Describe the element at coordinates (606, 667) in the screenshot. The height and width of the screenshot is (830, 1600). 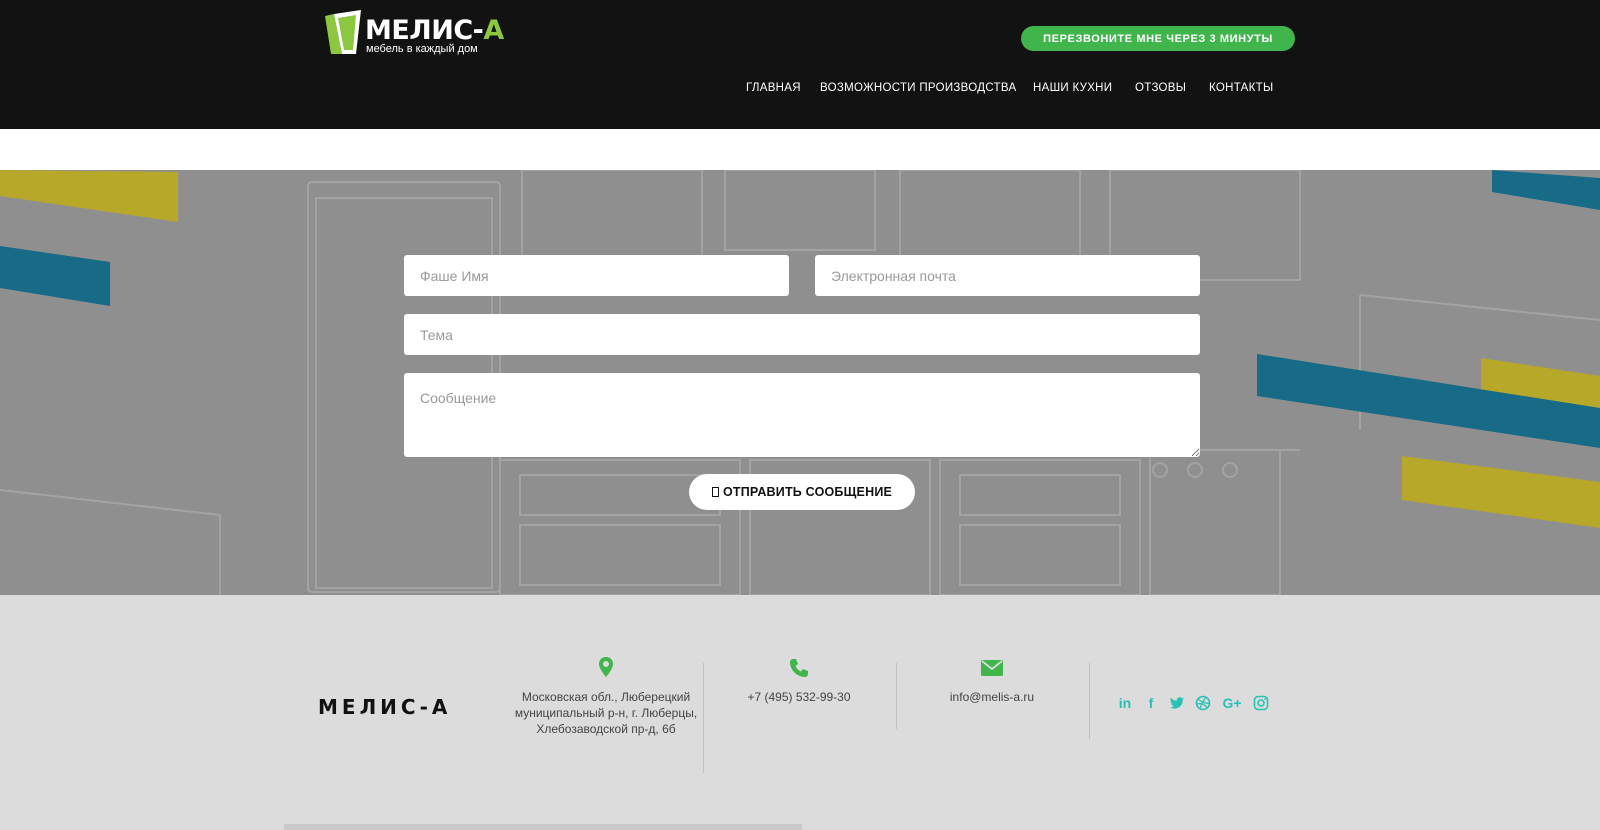
I see `map-pin-icon` at that location.